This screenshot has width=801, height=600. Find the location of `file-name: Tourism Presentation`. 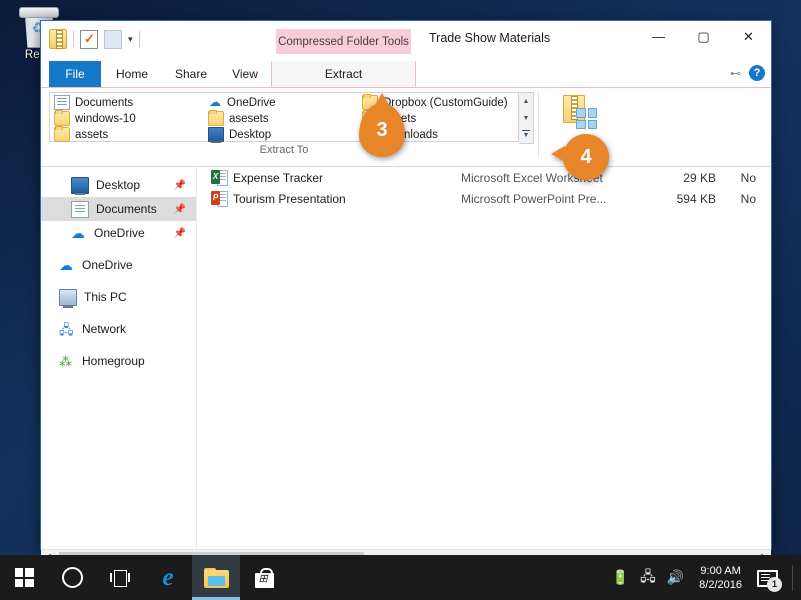

file-name: Tourism Presentation is located at coordinates (289, 198).